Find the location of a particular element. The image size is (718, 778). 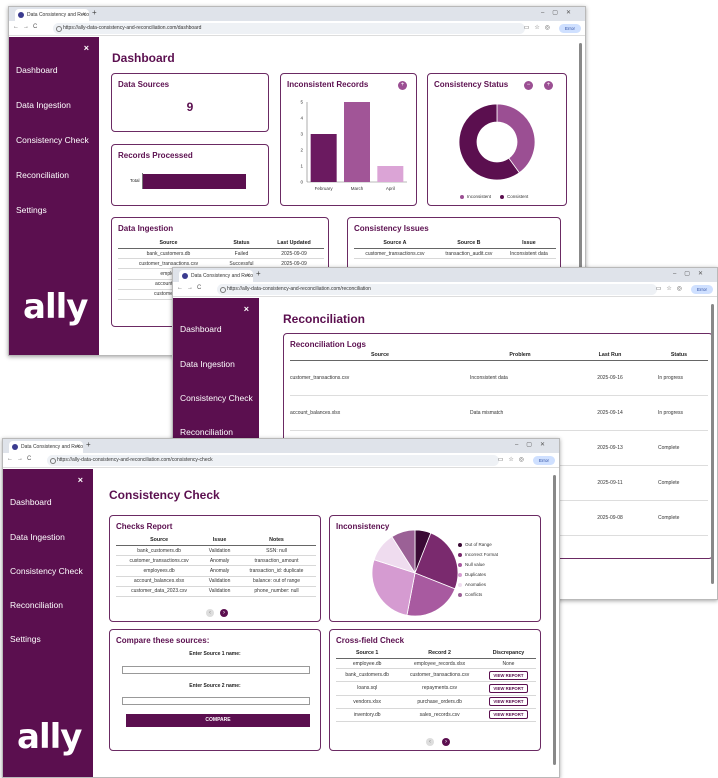

legend-item: Conflicts is located at coordinates (478, 597).